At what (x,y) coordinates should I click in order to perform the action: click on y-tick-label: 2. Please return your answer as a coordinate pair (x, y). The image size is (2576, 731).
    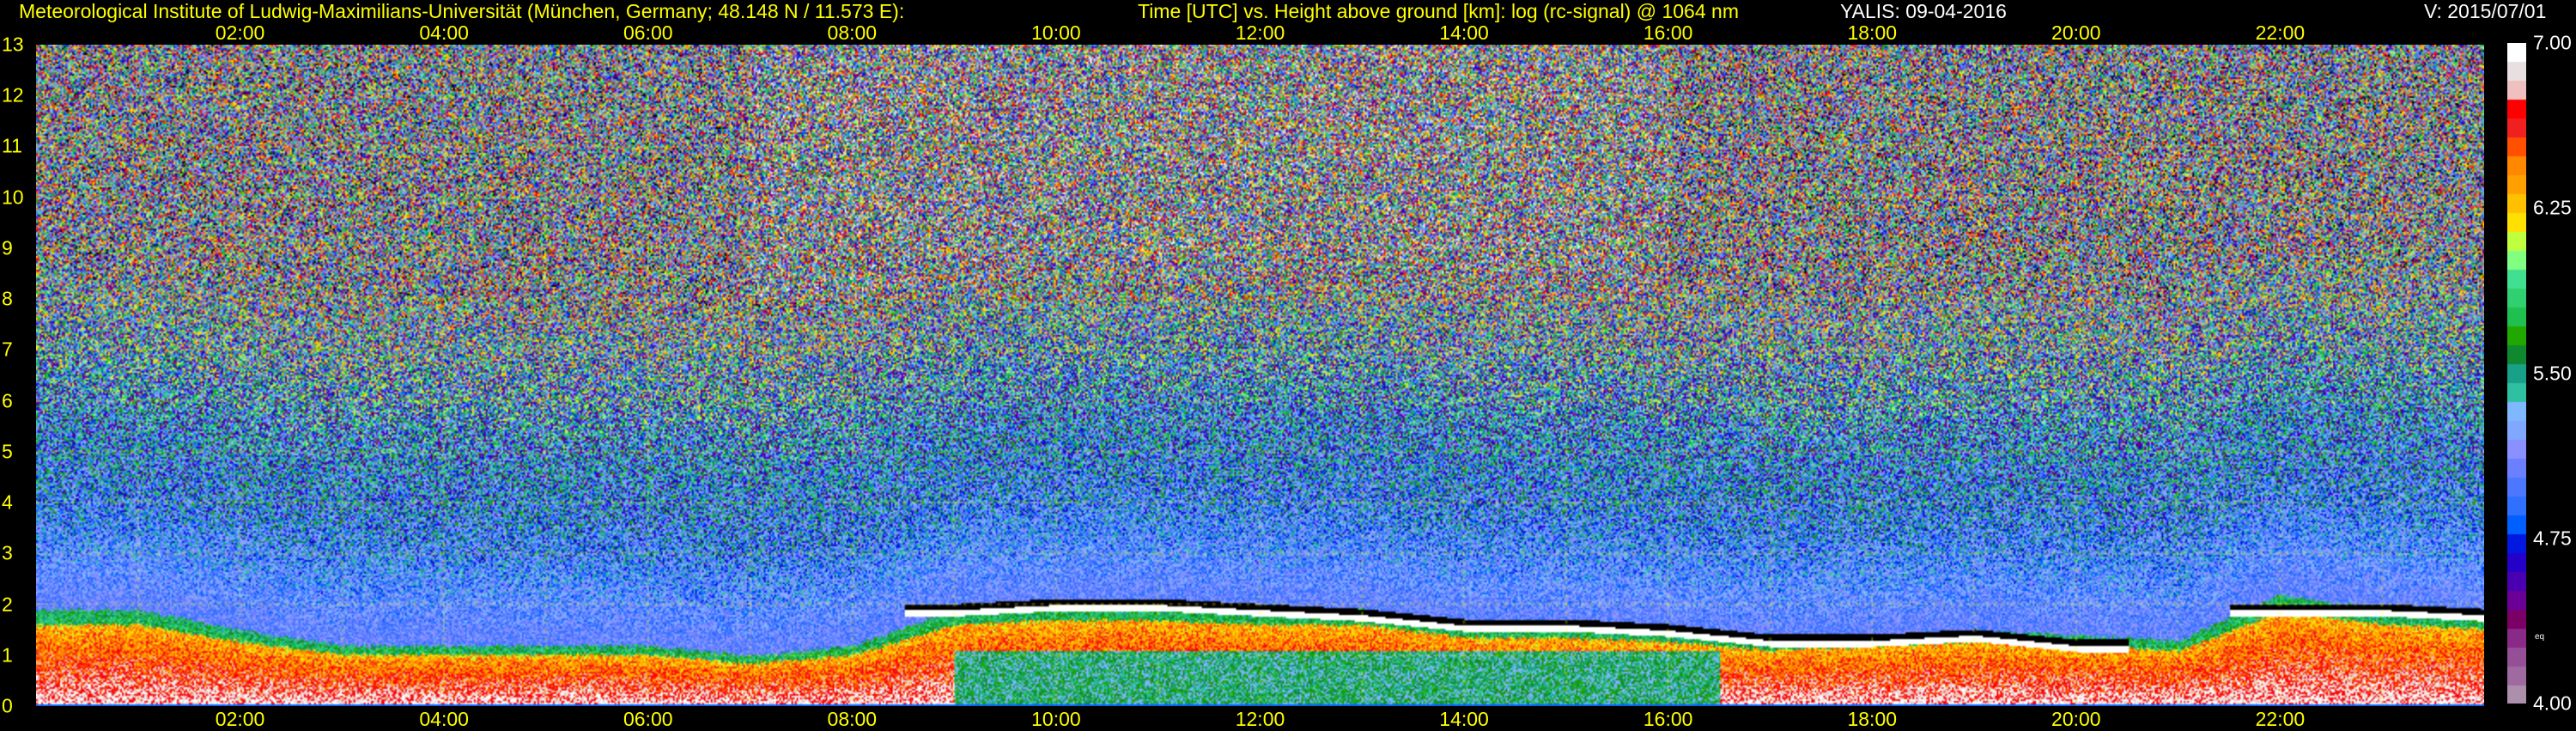
    Looking at the image, I should click on (7, 605).